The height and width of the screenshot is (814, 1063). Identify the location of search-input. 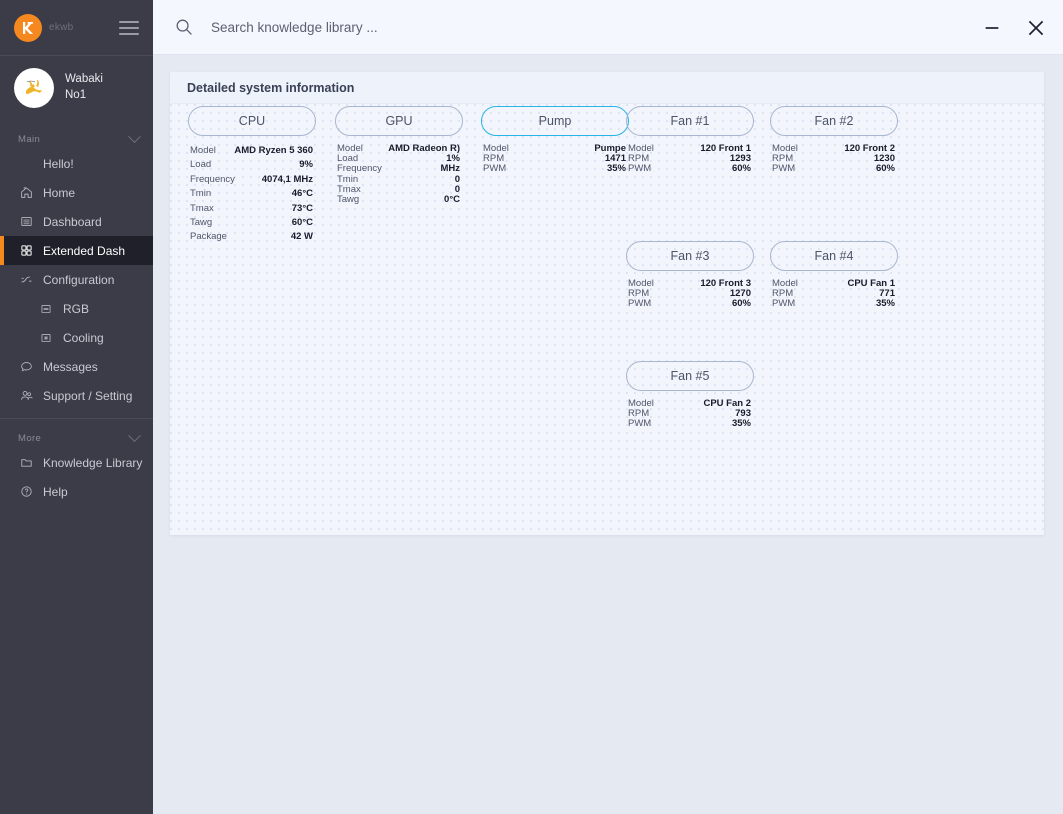
(471, 27).